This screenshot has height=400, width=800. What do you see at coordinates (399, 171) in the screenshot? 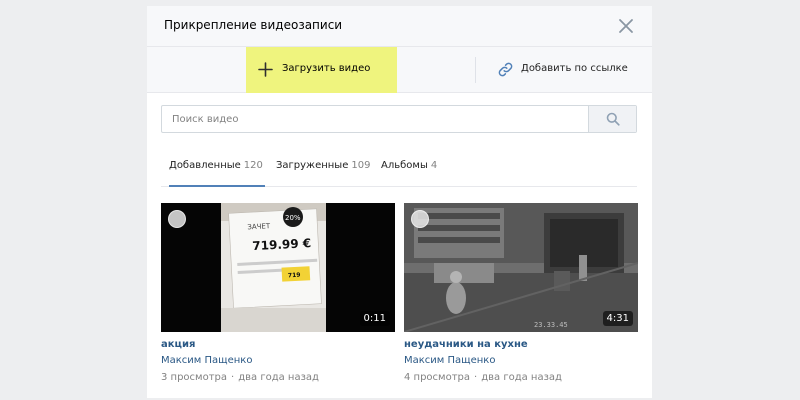
I see `video-tabs: Добавленные 120 Загруженные 109 Альбомы 4` at bounding box center [399, 171].